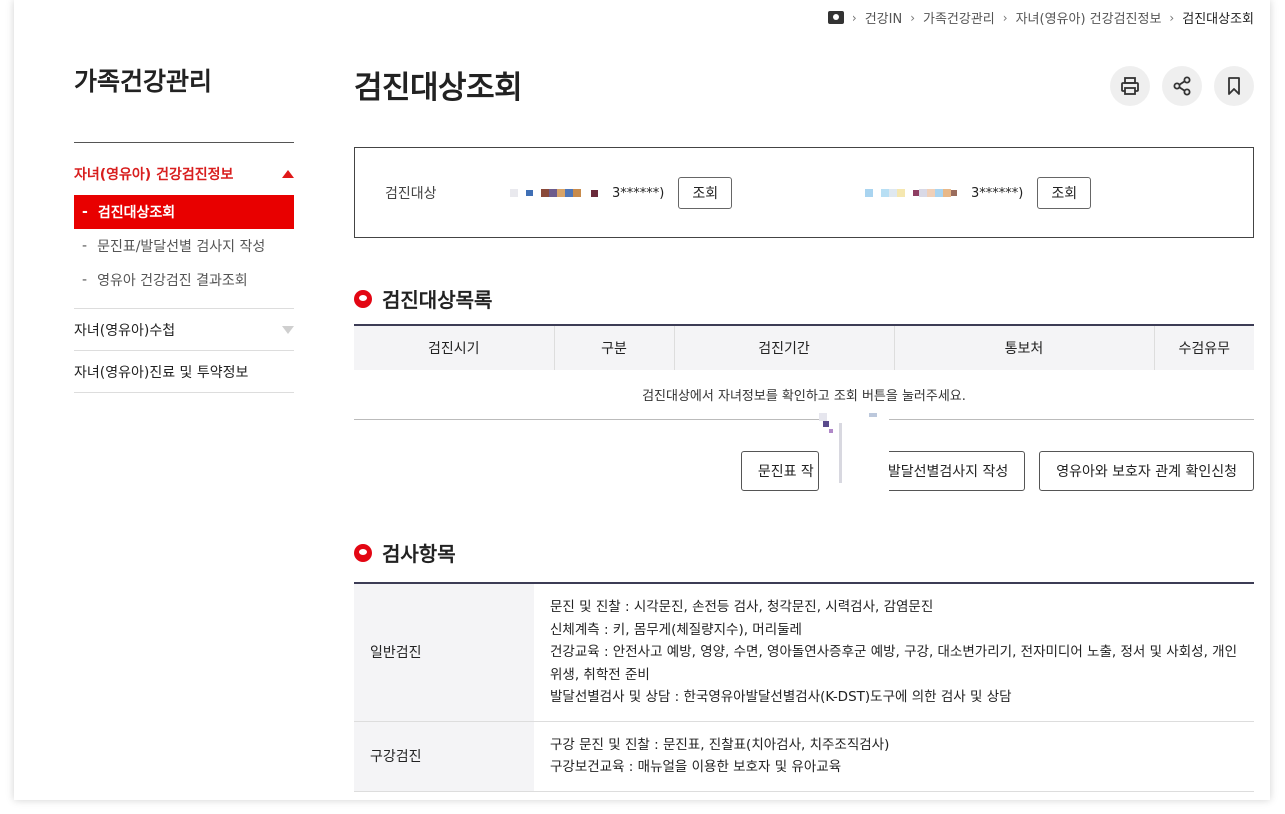 This screenshot has height=814, width=1285. I want to click on breadcrumb-item: 건강IN, so click(883, 17).